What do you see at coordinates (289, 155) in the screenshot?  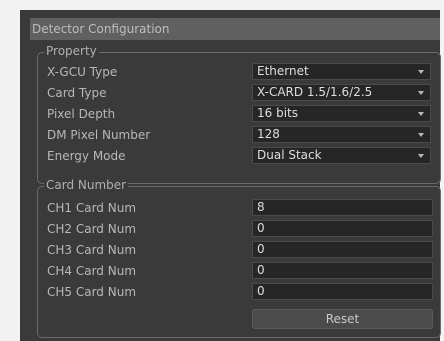 I see `energy-mode-value: Dual Stack` at bounding box center [289, 155].